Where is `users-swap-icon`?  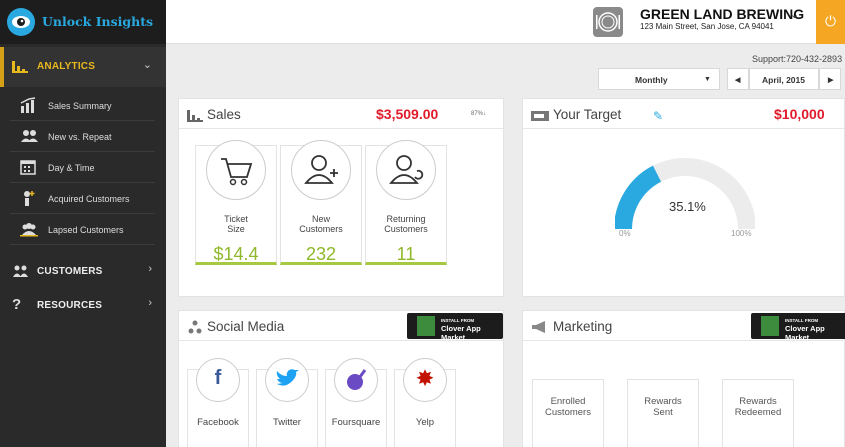
users-swap-icon is located at coordinates (29, 138).